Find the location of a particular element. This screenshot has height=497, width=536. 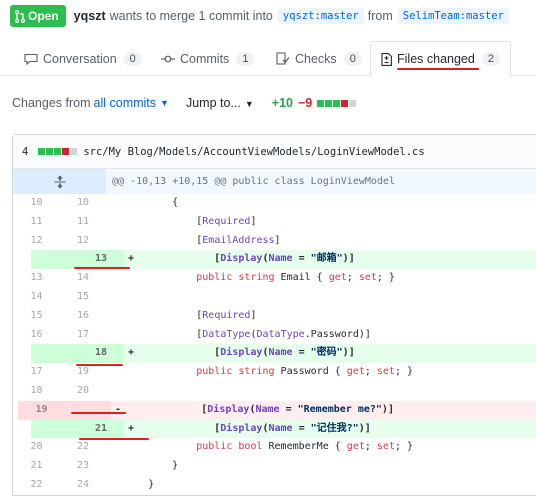

changes-from-label: Changes from is located at coordinates (51, 103).